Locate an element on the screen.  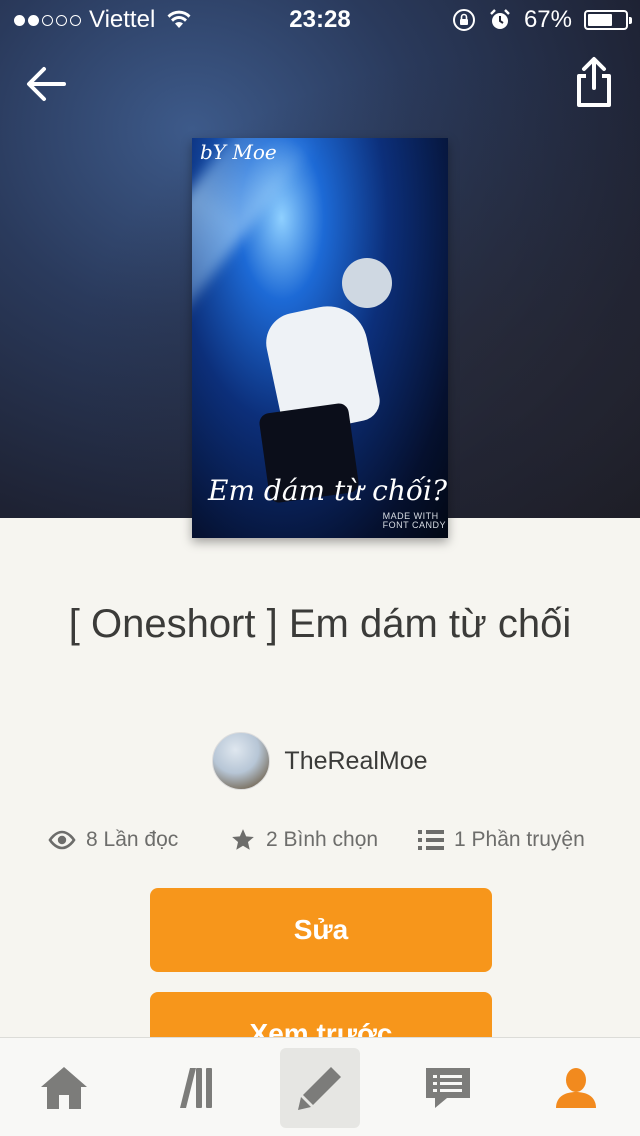
share-button is located at coordinates (594, 83).